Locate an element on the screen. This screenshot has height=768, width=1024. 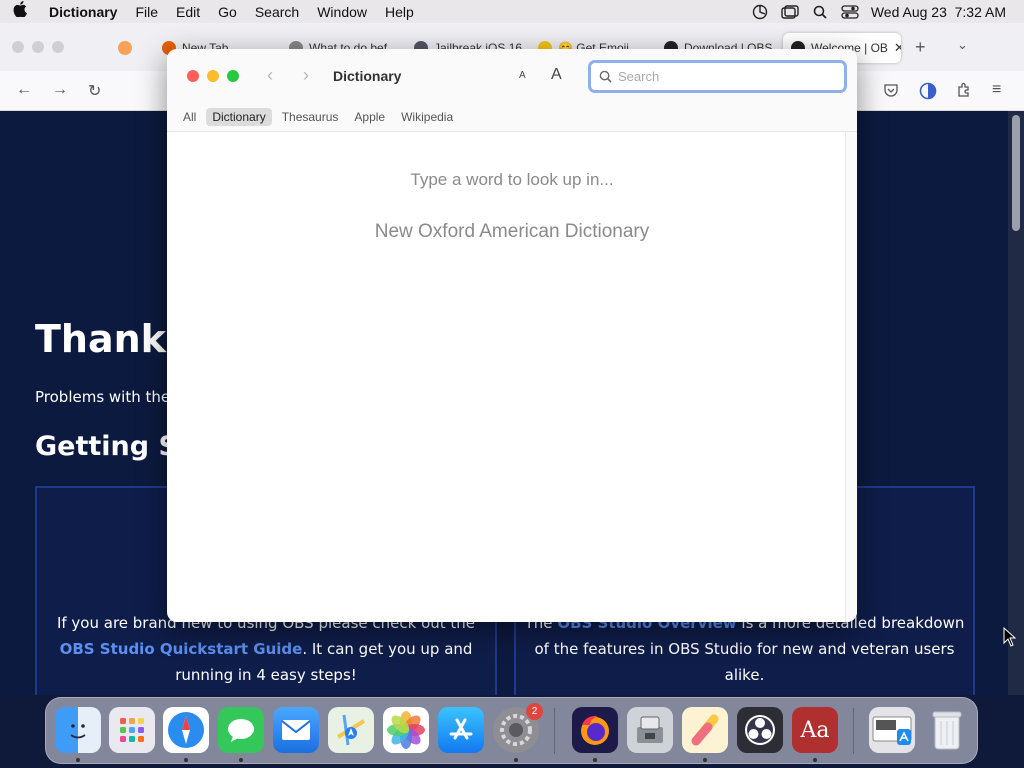
scope-apple: Apple is located at coordinates (369, 117).